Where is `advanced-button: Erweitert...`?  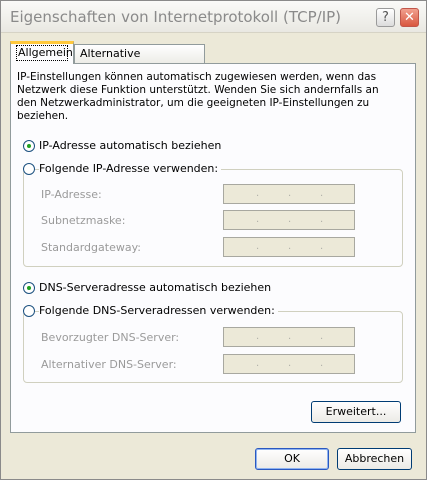 advanced-button: Erweitert... is located at coordinates (356, 412).